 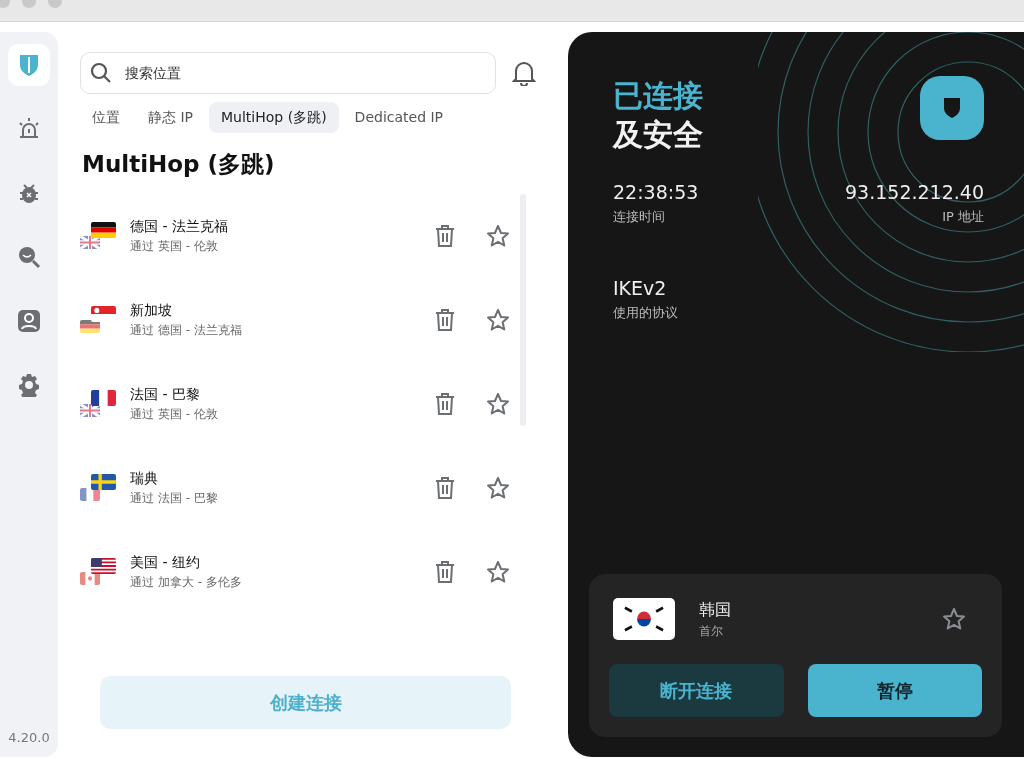 I want to click on country-name: 韩国, so click(x=715, y=610).